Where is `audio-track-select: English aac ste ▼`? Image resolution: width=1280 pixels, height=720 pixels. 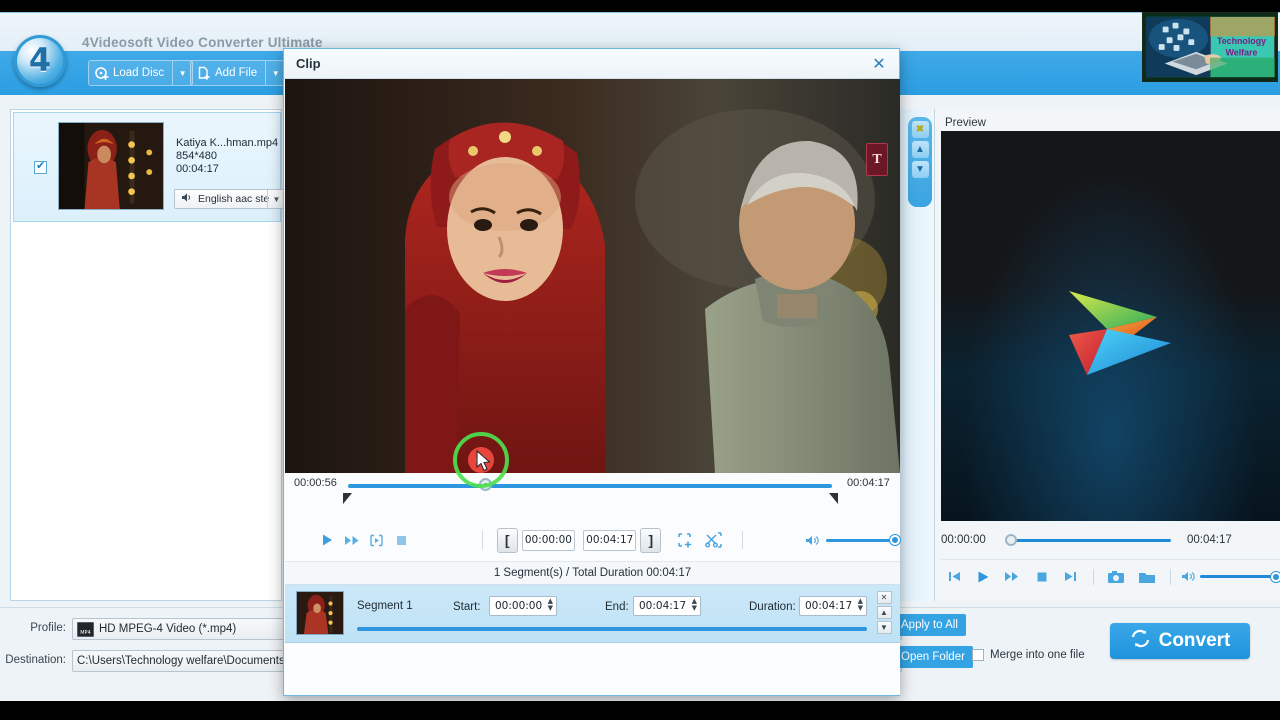
audio-track-select: English aac ste ▼ is located at coordinates (230, 199).